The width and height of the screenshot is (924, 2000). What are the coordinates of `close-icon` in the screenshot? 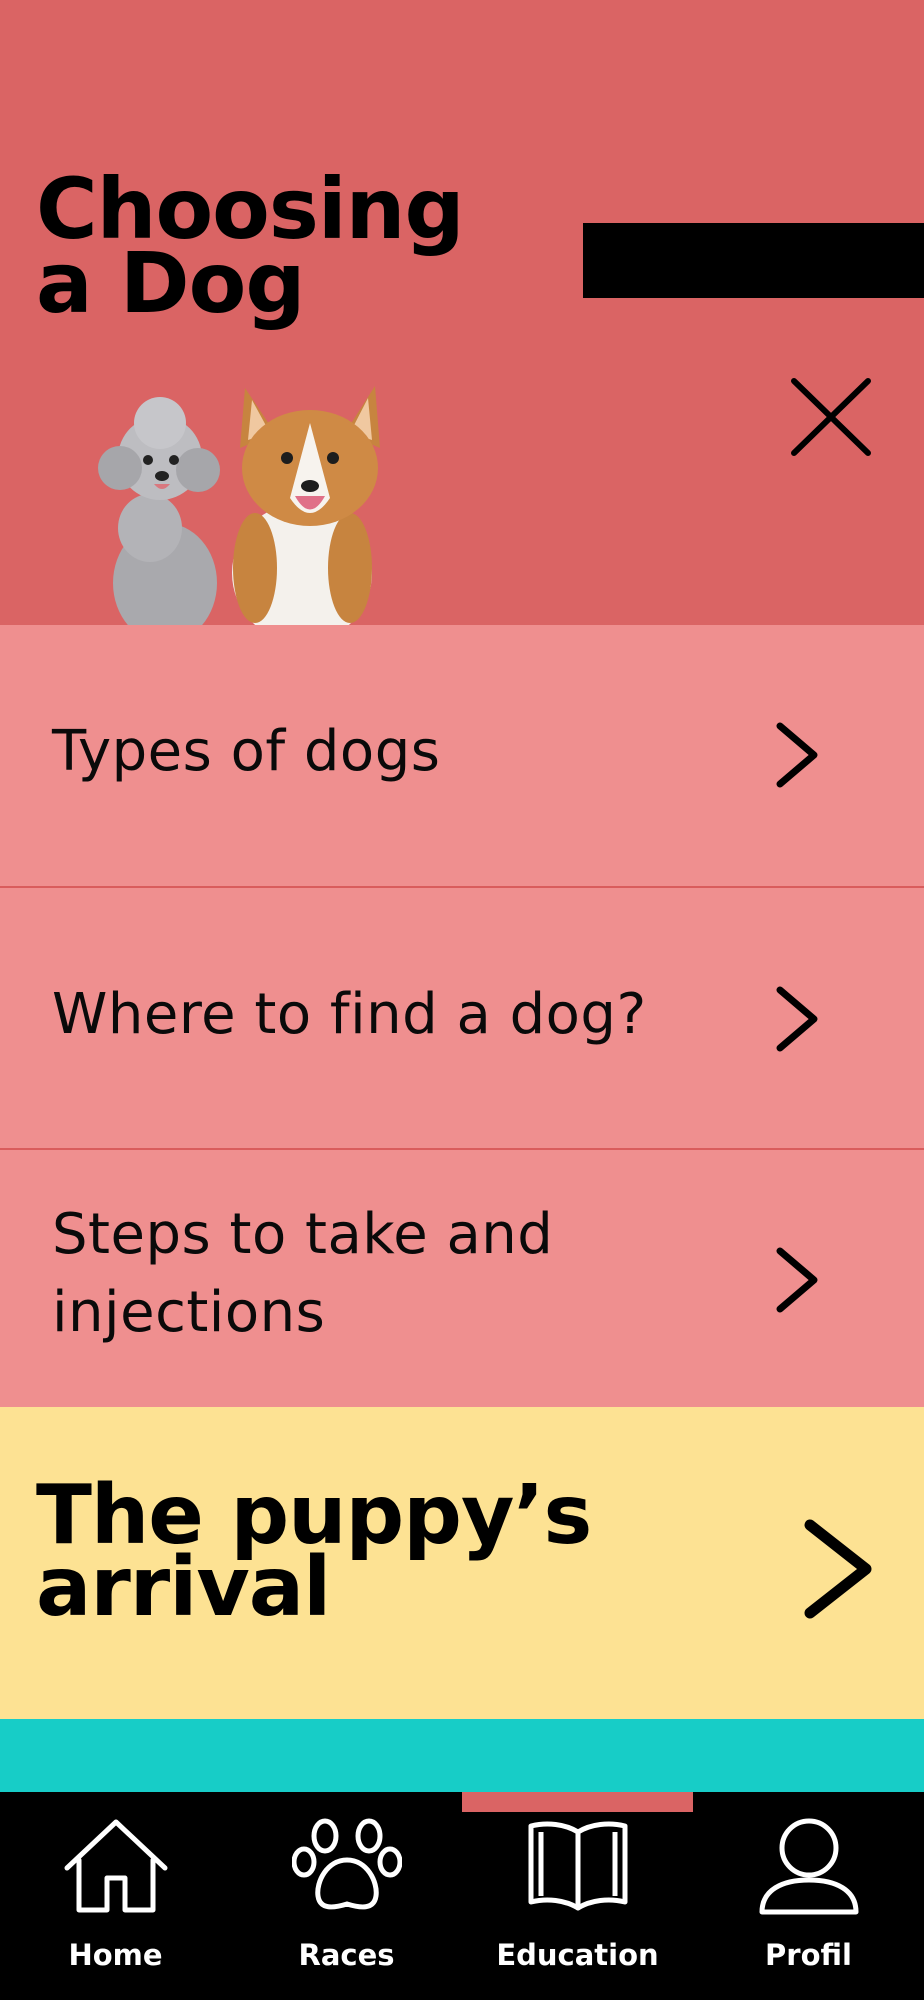 It's located at (831, 417).